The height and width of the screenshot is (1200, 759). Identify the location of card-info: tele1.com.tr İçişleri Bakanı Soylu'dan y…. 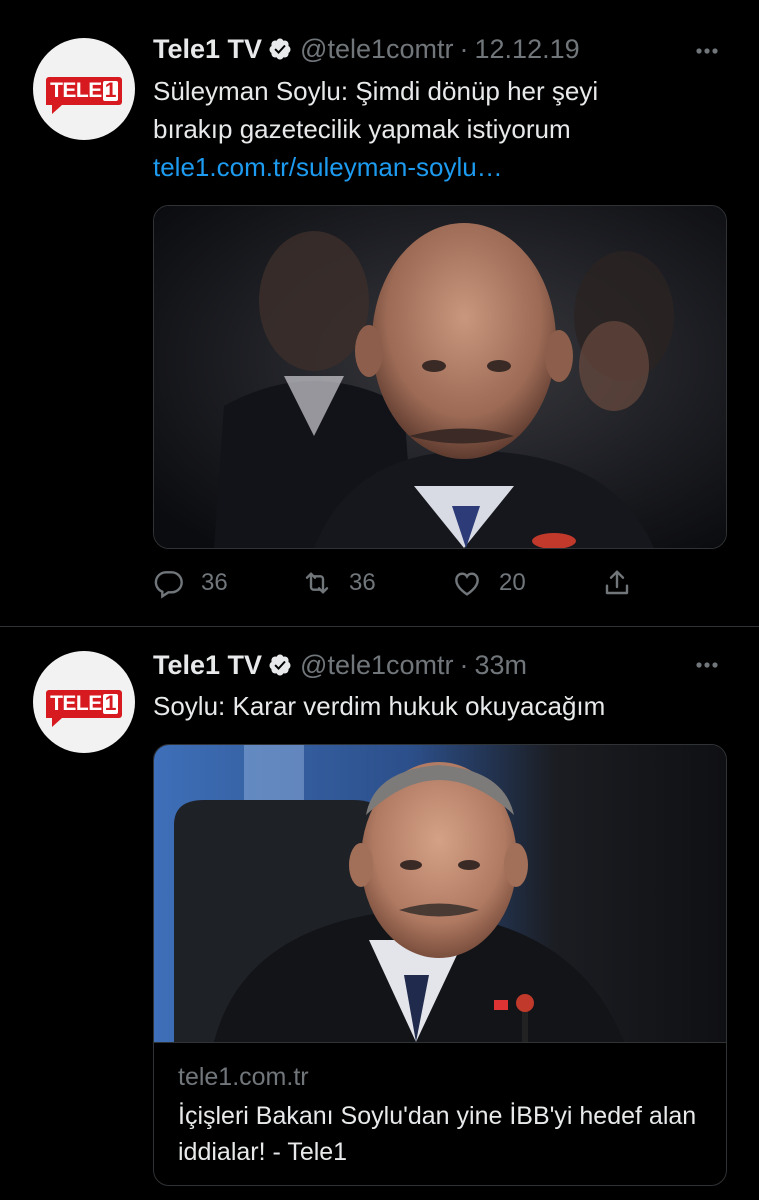
(440, 1113).